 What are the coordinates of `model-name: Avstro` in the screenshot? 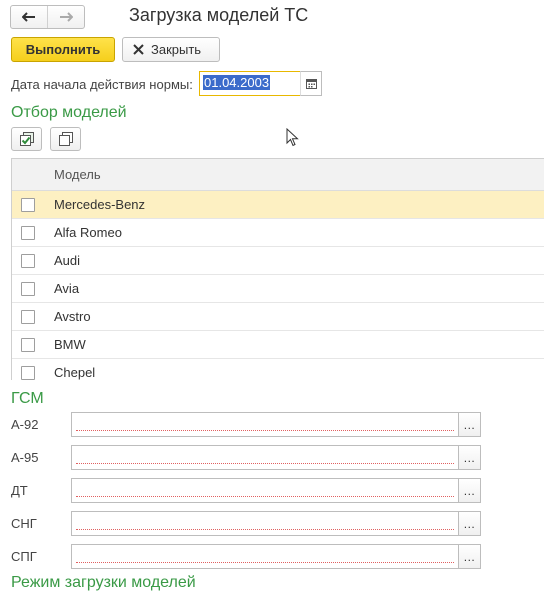 It's located at (72, 316).